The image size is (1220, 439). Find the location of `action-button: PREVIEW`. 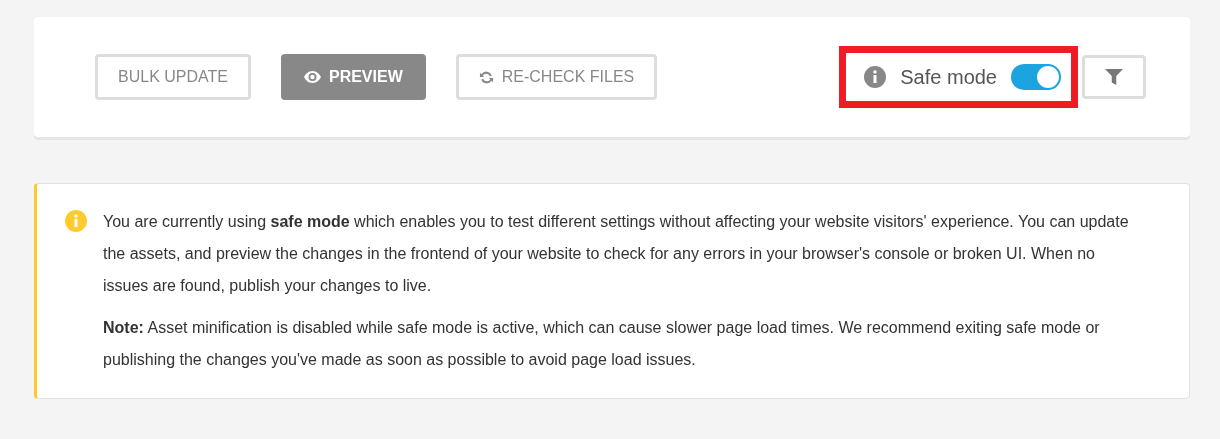

action-button: PREVIEW is located at coordinates (353, 77).